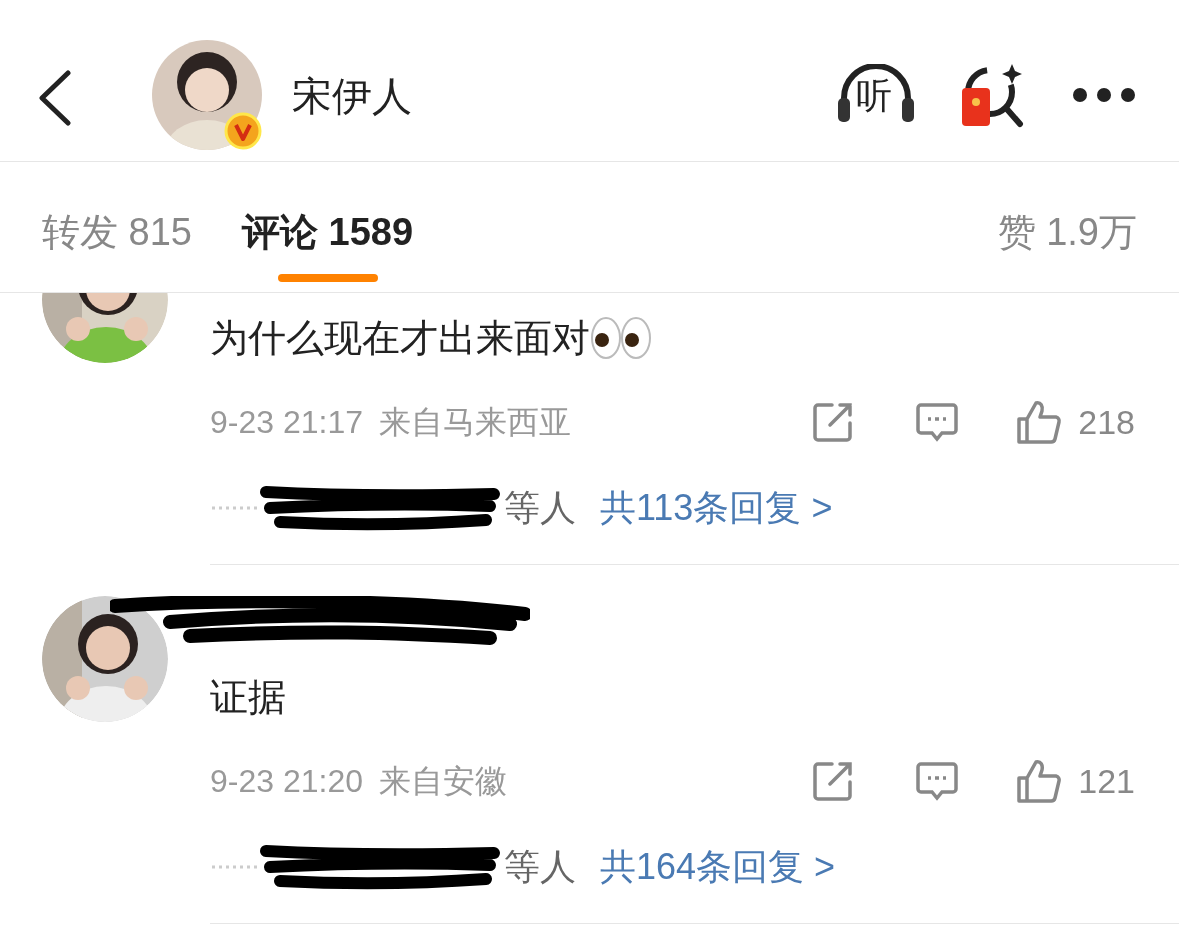 The image size is (1179, 931). Describe the element at coordinates (352, 96) in the screenshot. I see `user-name: 宋伊人` at that location.